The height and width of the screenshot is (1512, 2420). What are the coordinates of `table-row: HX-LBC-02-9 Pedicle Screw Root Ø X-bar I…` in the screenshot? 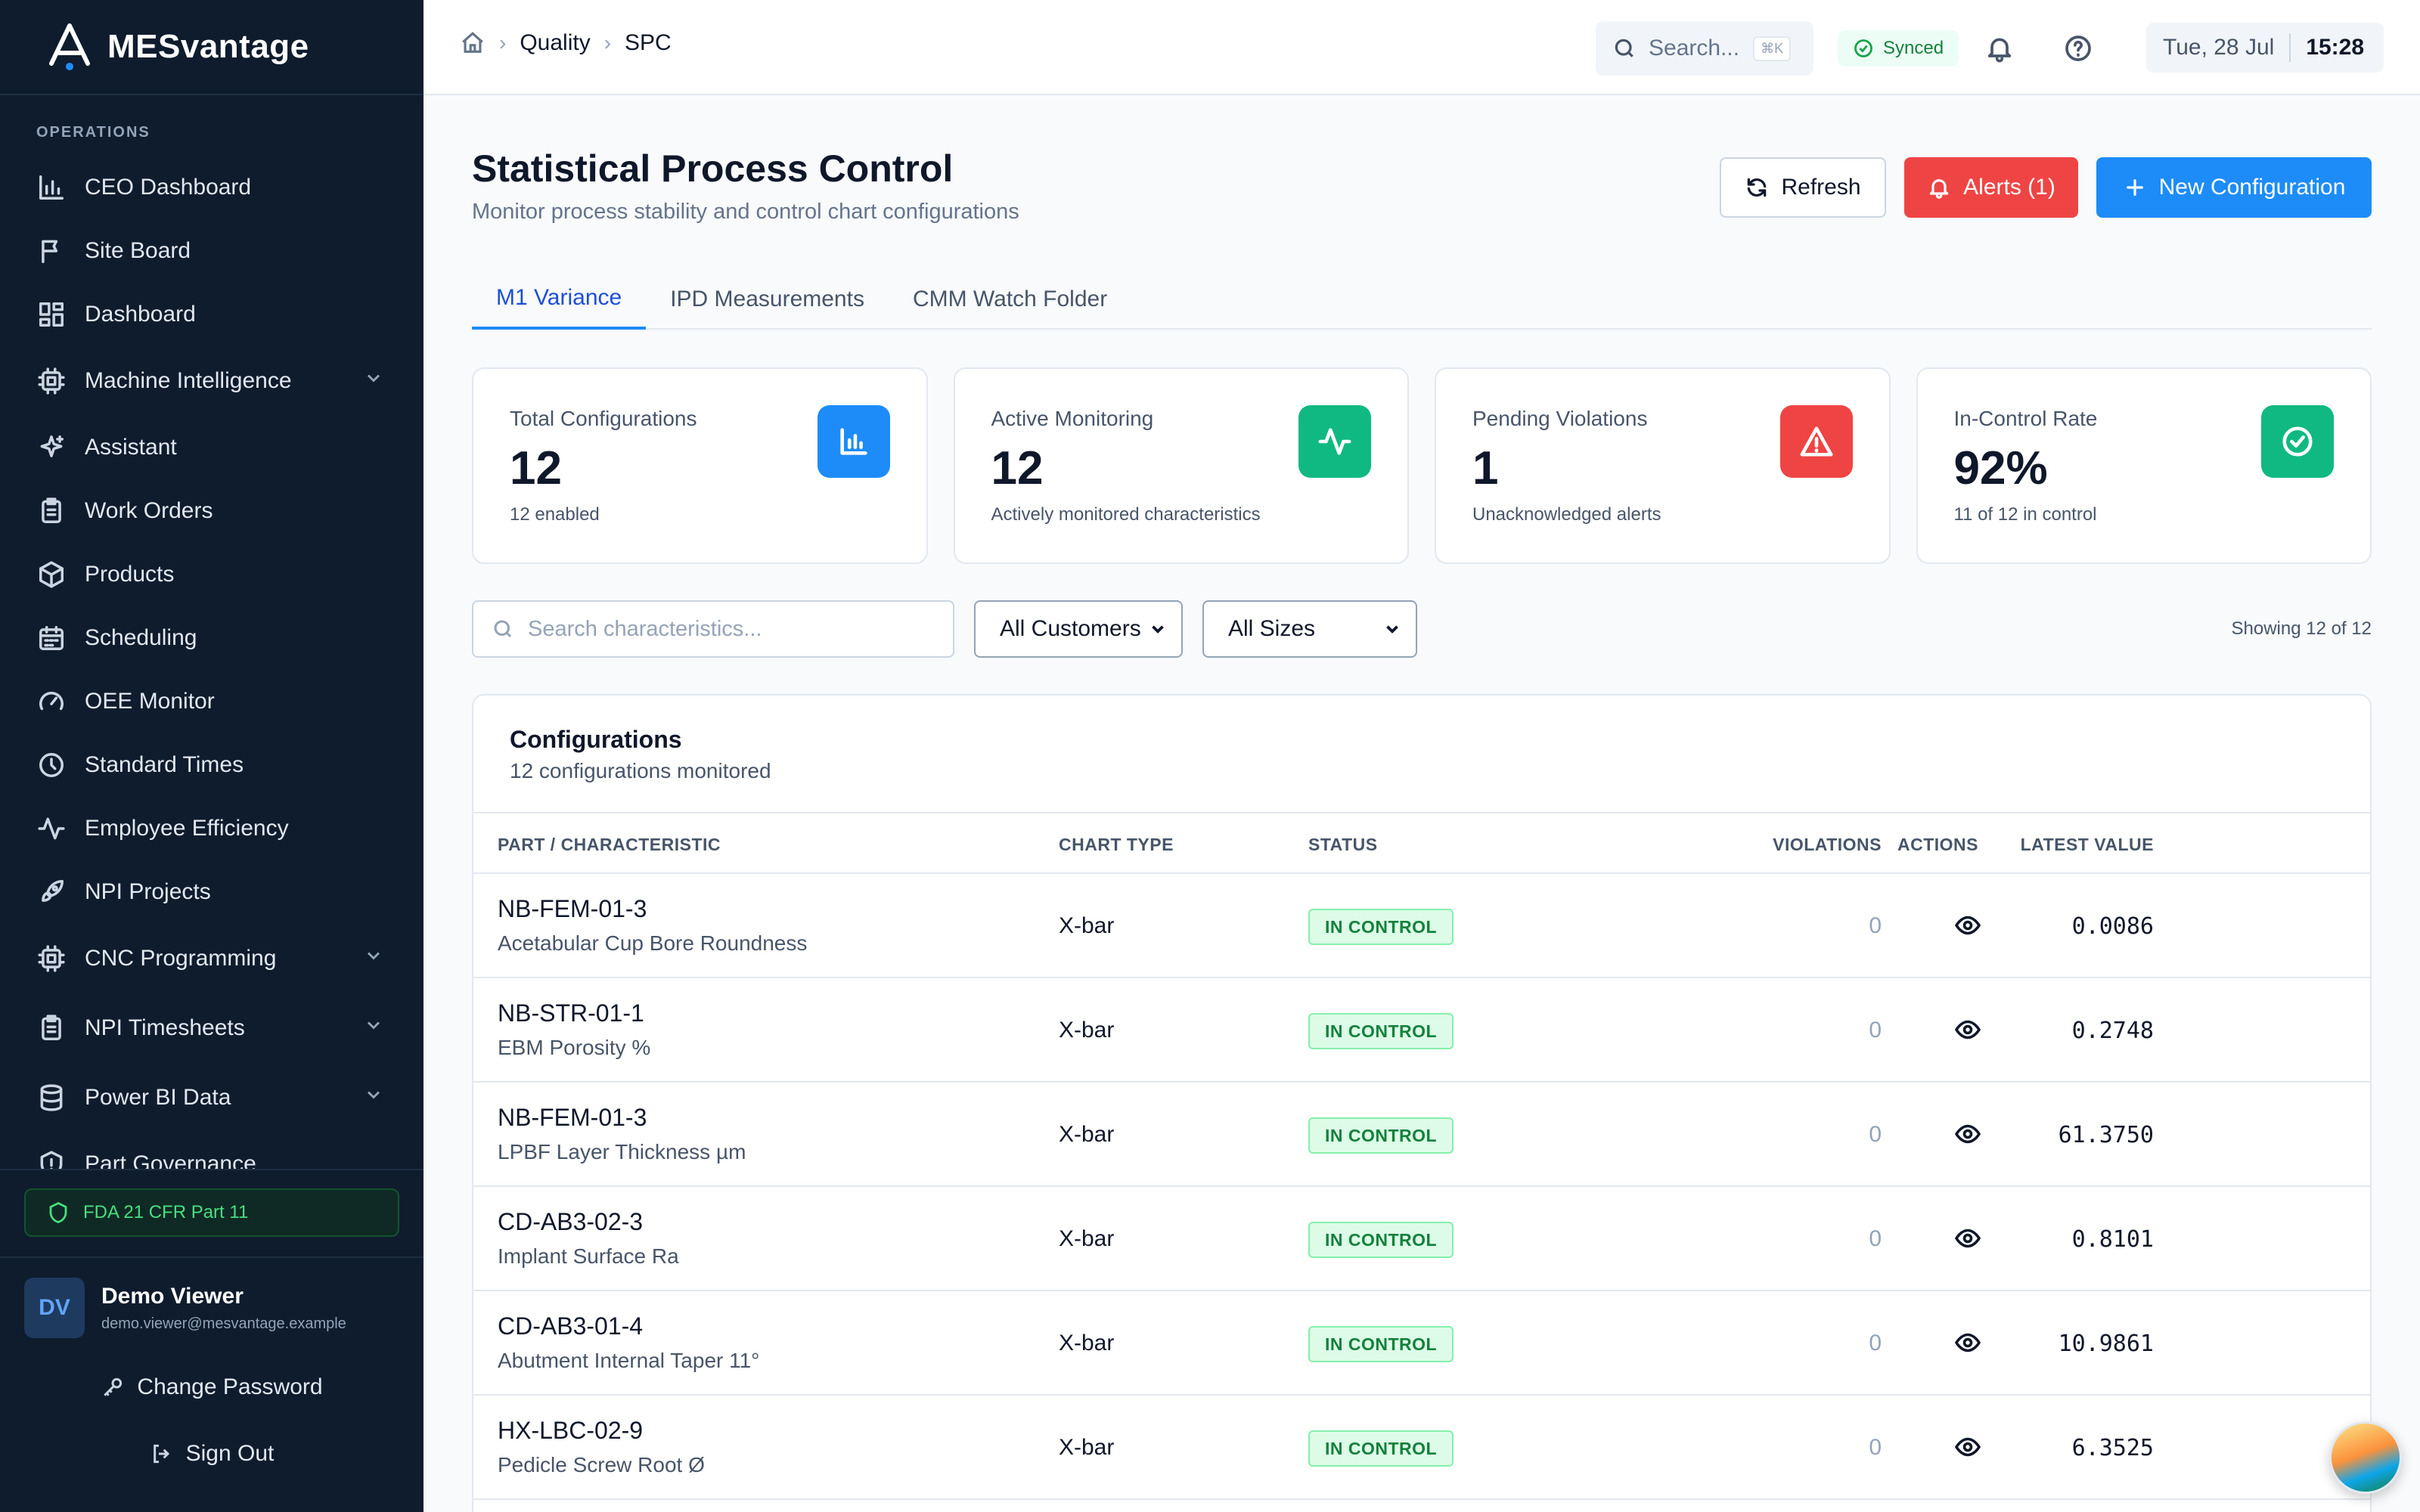 It's located at (1421, 1448).